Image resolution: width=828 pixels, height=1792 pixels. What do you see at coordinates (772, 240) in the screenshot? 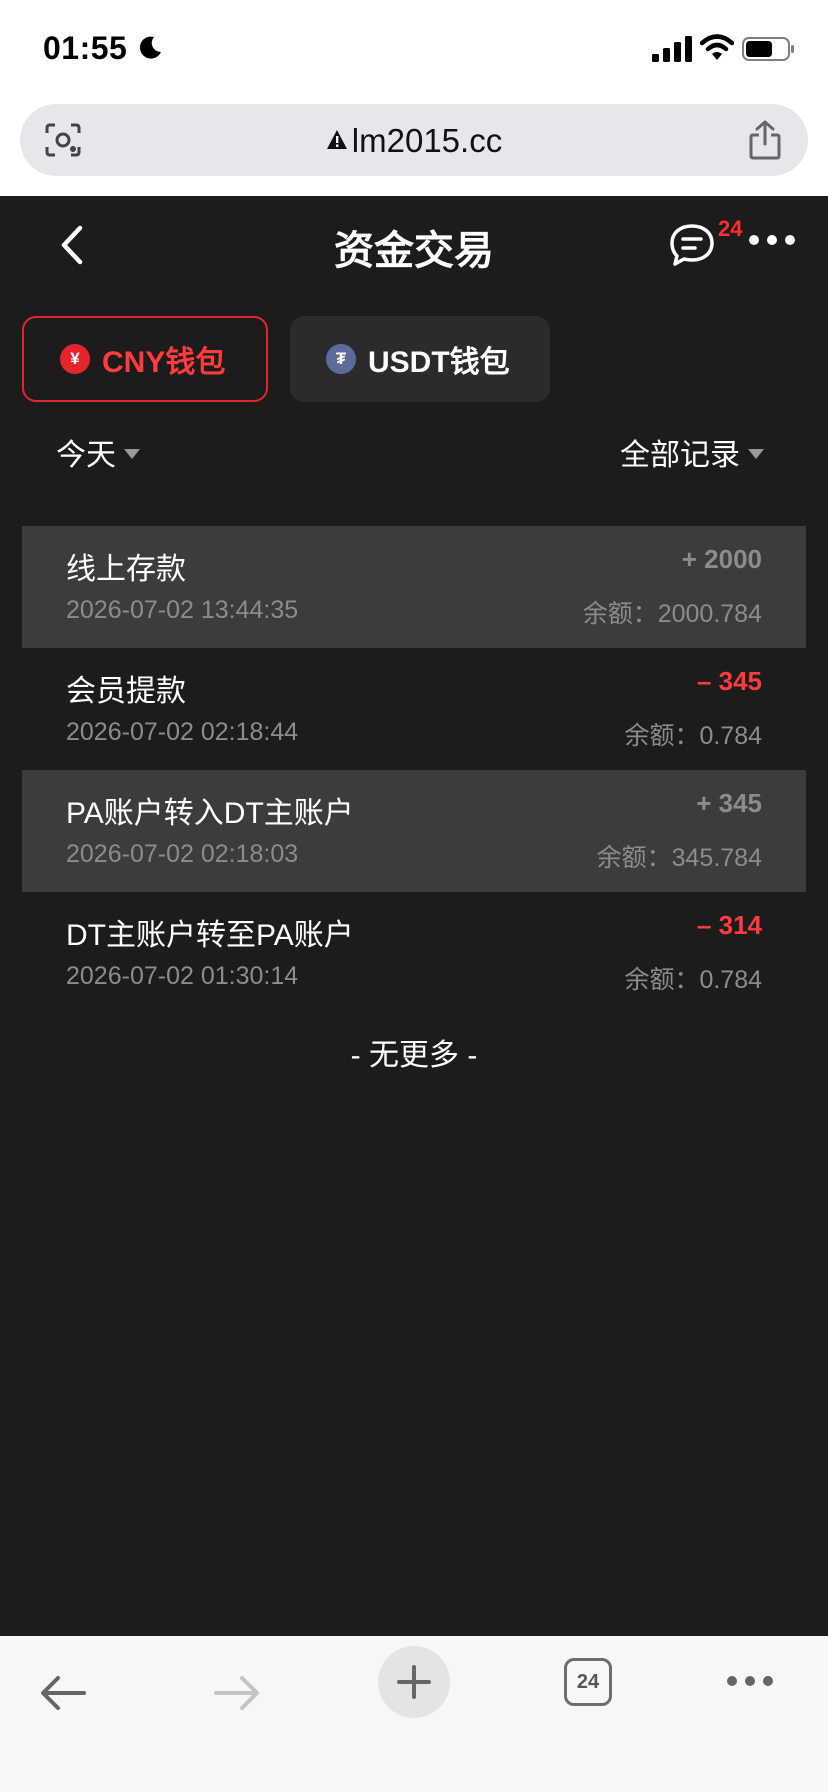
I see `more-icon` at bounding box center [772, 240].